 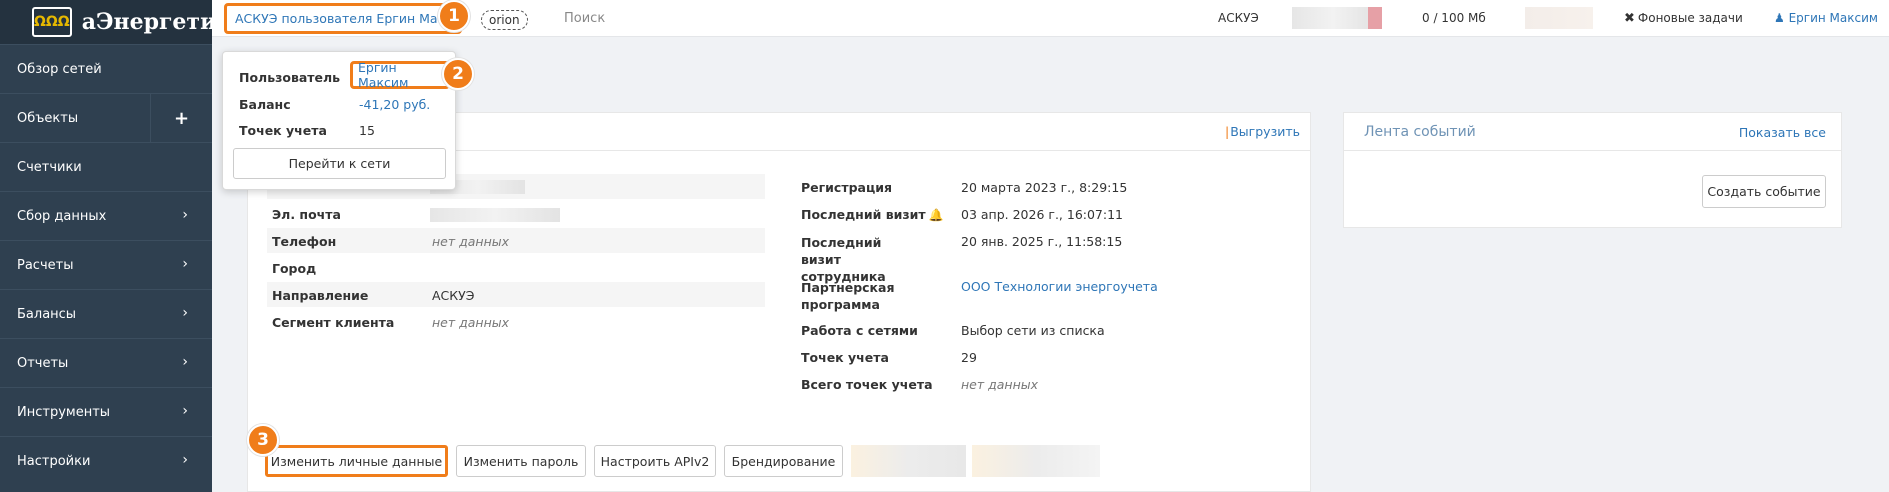 I want to click on sidebar-item-label: Настройки, so click(x=54, y=461).